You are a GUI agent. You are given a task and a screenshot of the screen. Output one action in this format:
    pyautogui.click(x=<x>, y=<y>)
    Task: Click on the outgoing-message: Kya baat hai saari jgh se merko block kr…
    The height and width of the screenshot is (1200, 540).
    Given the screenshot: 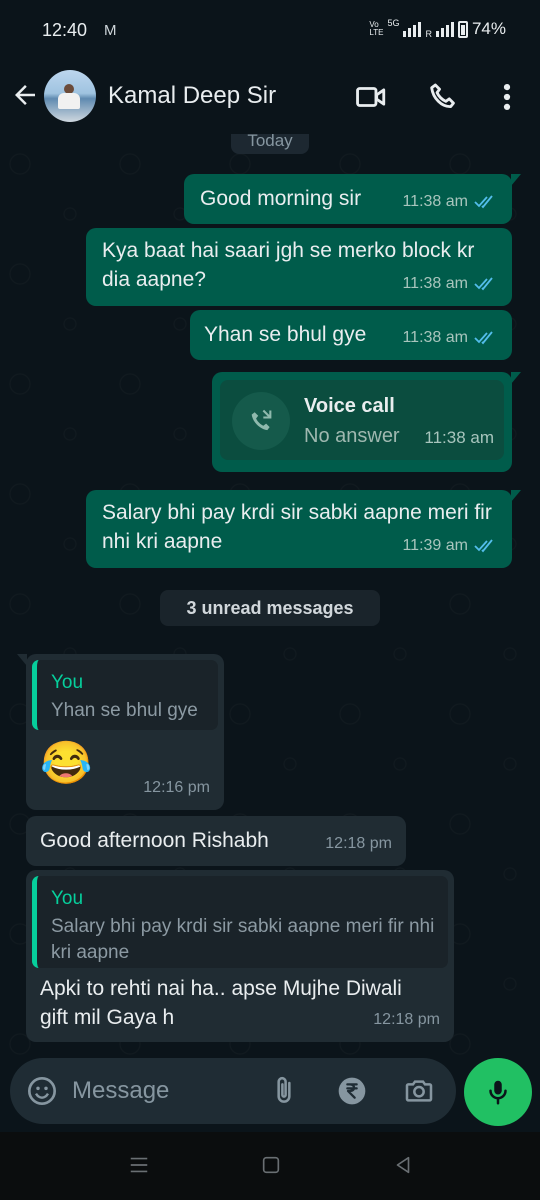 What is the action you would take?
    pyautogui.click(x=299, y=267)
    